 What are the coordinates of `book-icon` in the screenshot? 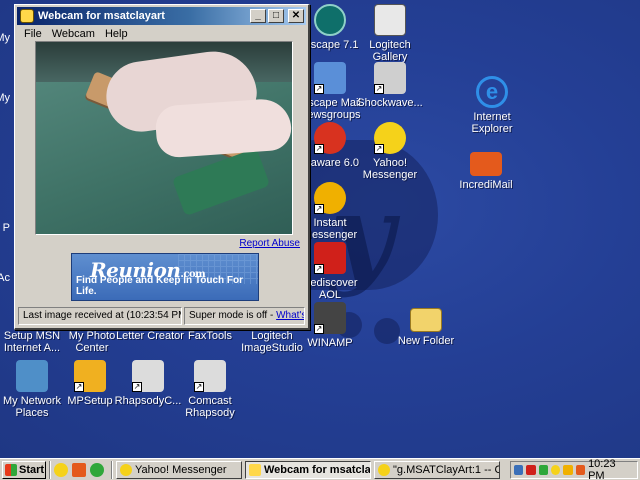 It's located at (390, 20).